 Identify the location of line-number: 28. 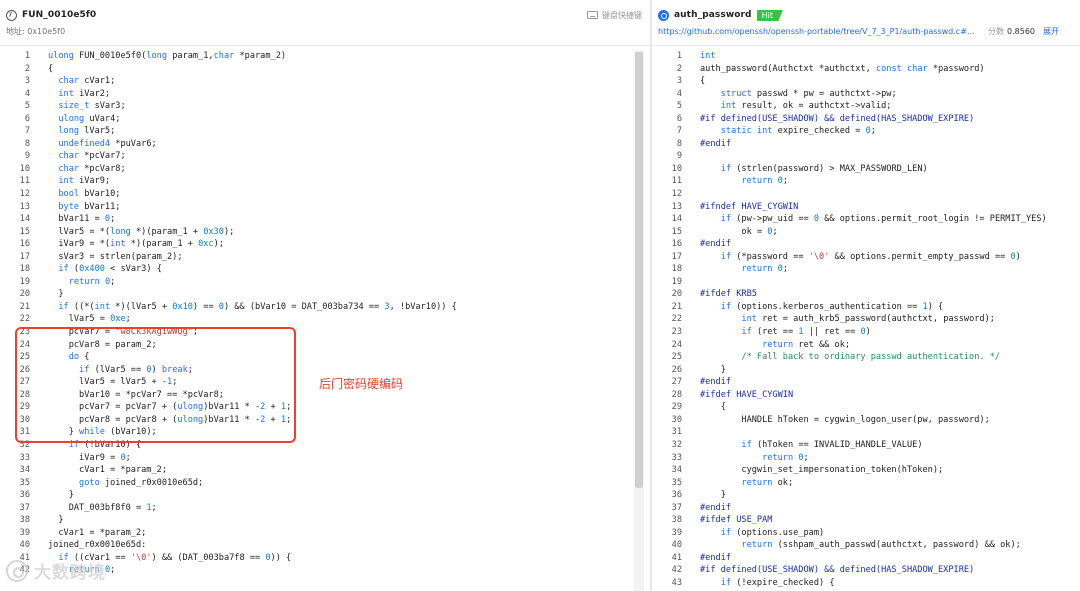
(676, 394).